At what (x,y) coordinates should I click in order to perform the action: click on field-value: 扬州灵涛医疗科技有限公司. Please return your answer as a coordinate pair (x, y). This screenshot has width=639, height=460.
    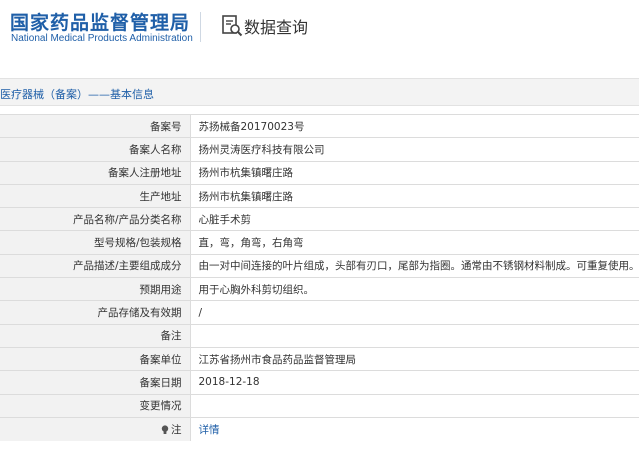
    Looking at the image, I should click on (414, 149).